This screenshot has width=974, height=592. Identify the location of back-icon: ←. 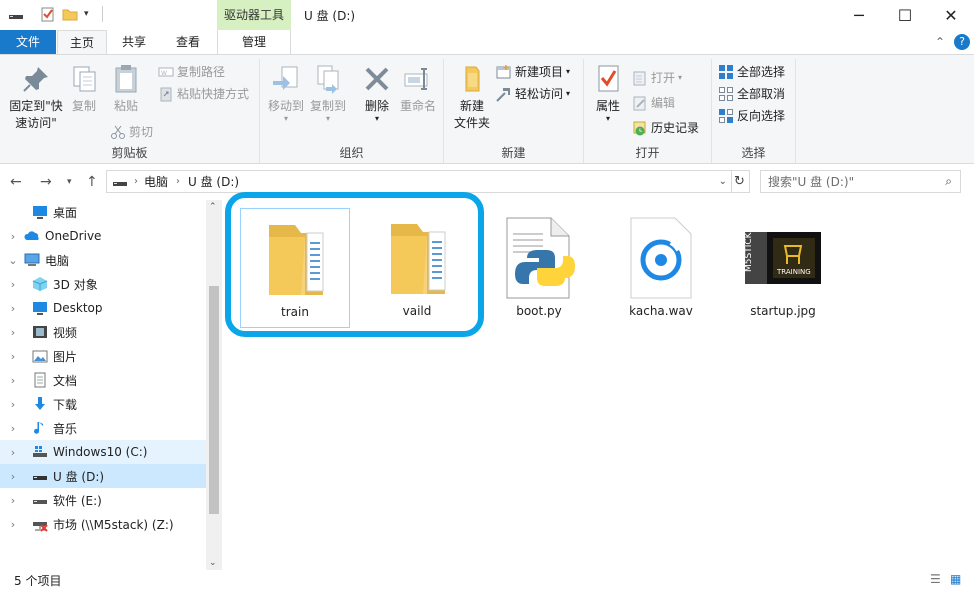
(16, 182).